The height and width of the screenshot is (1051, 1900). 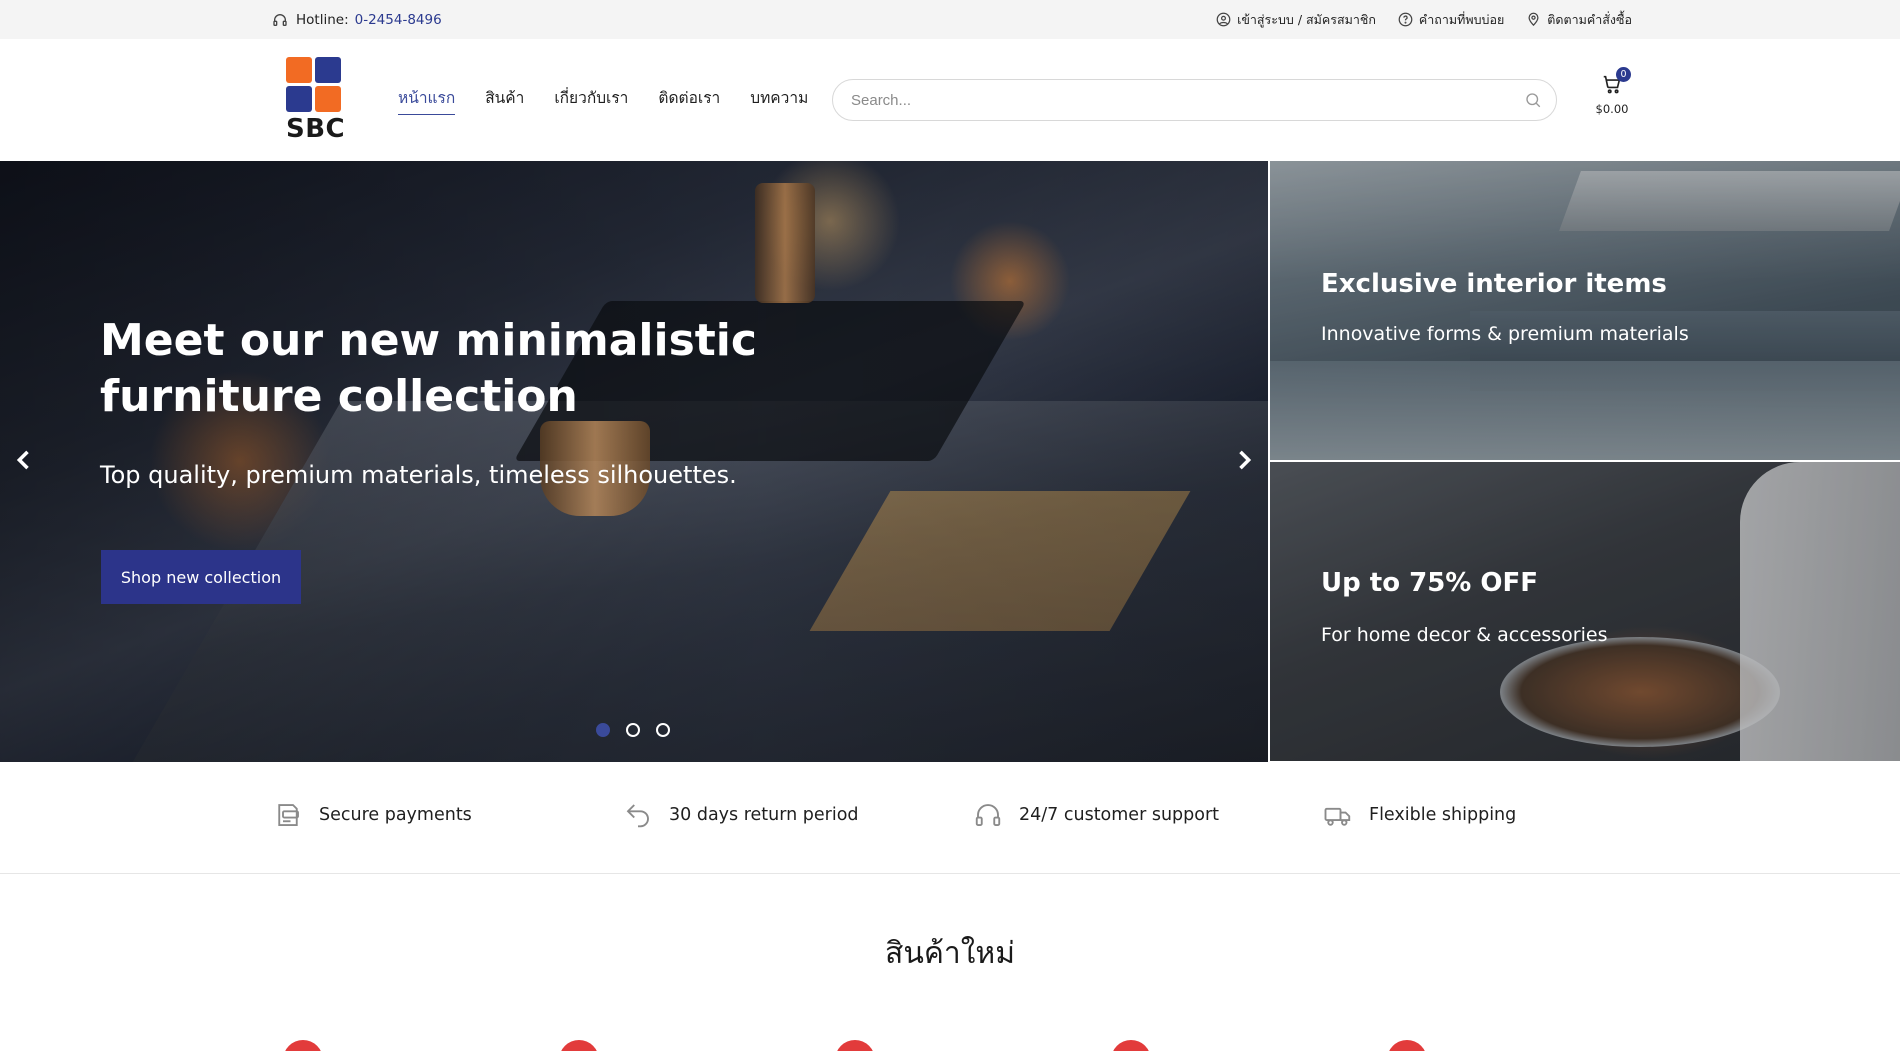 What do you see at coordinates (1612, 109) in the screenshot?
I see `cart-total: $0.00` at bounding box center [1612, 109].